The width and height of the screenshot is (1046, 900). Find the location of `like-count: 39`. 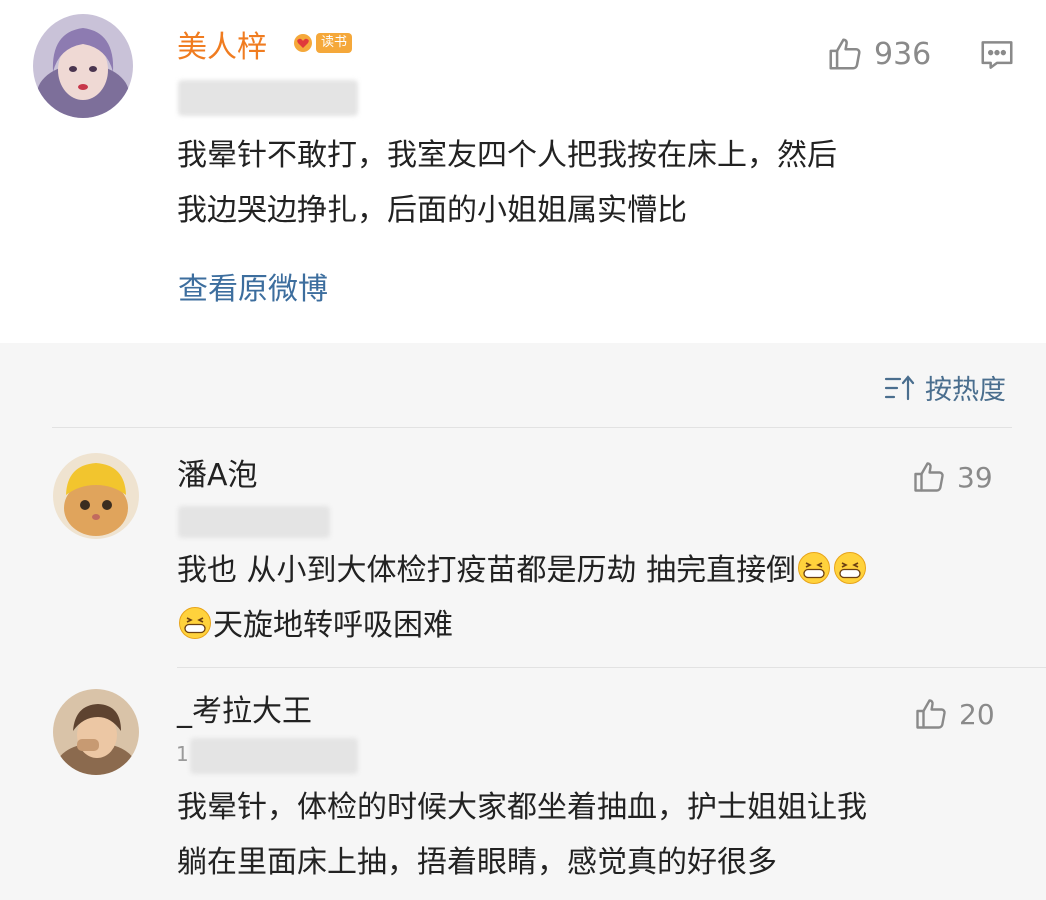

like-count: 39 is located at coordinates (975, 477).